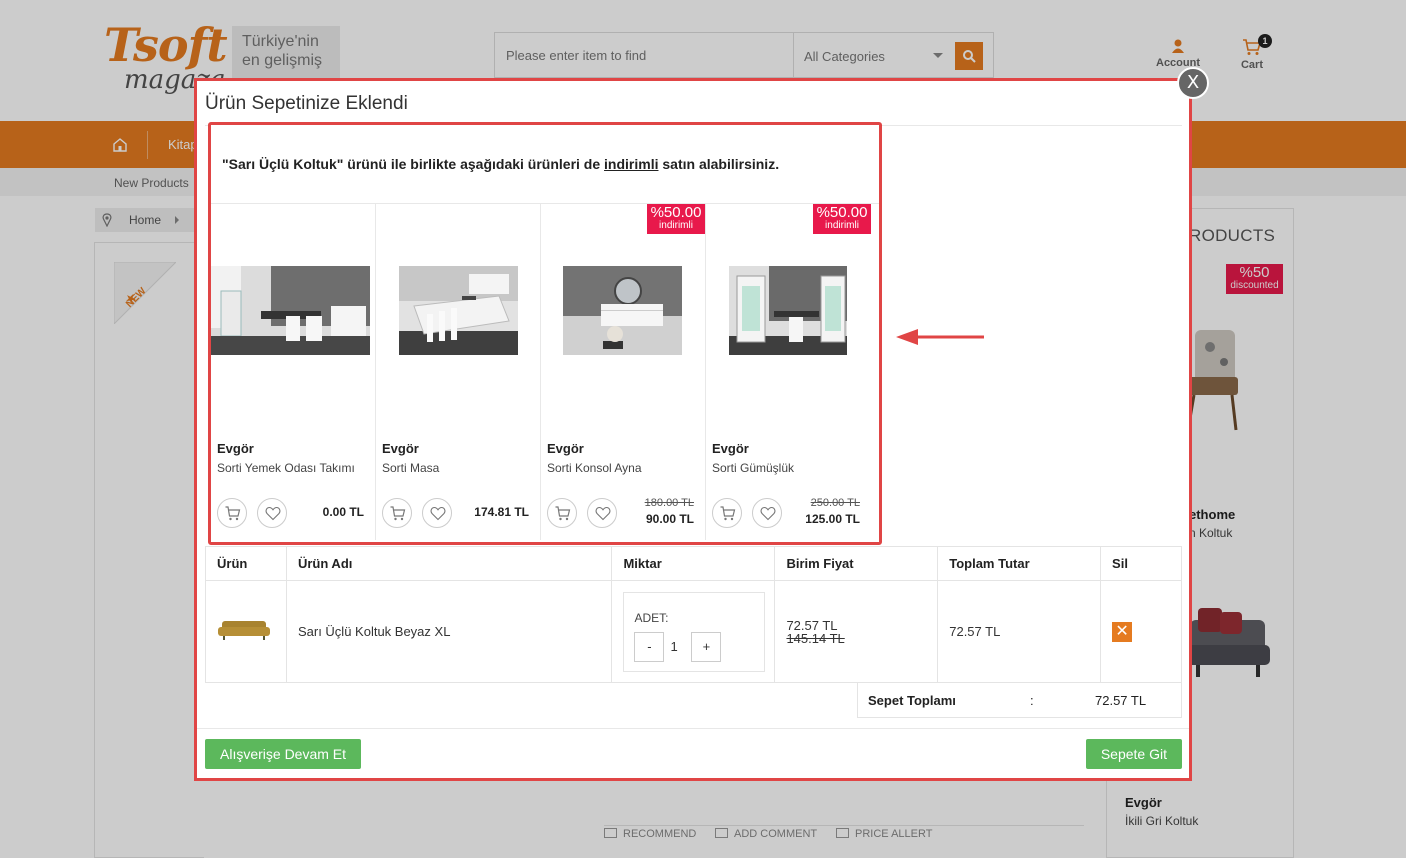 Image resolution: width=1406 pixels, height=858 pixels. I want to click on display-cabinet-image, so click(788, 310).